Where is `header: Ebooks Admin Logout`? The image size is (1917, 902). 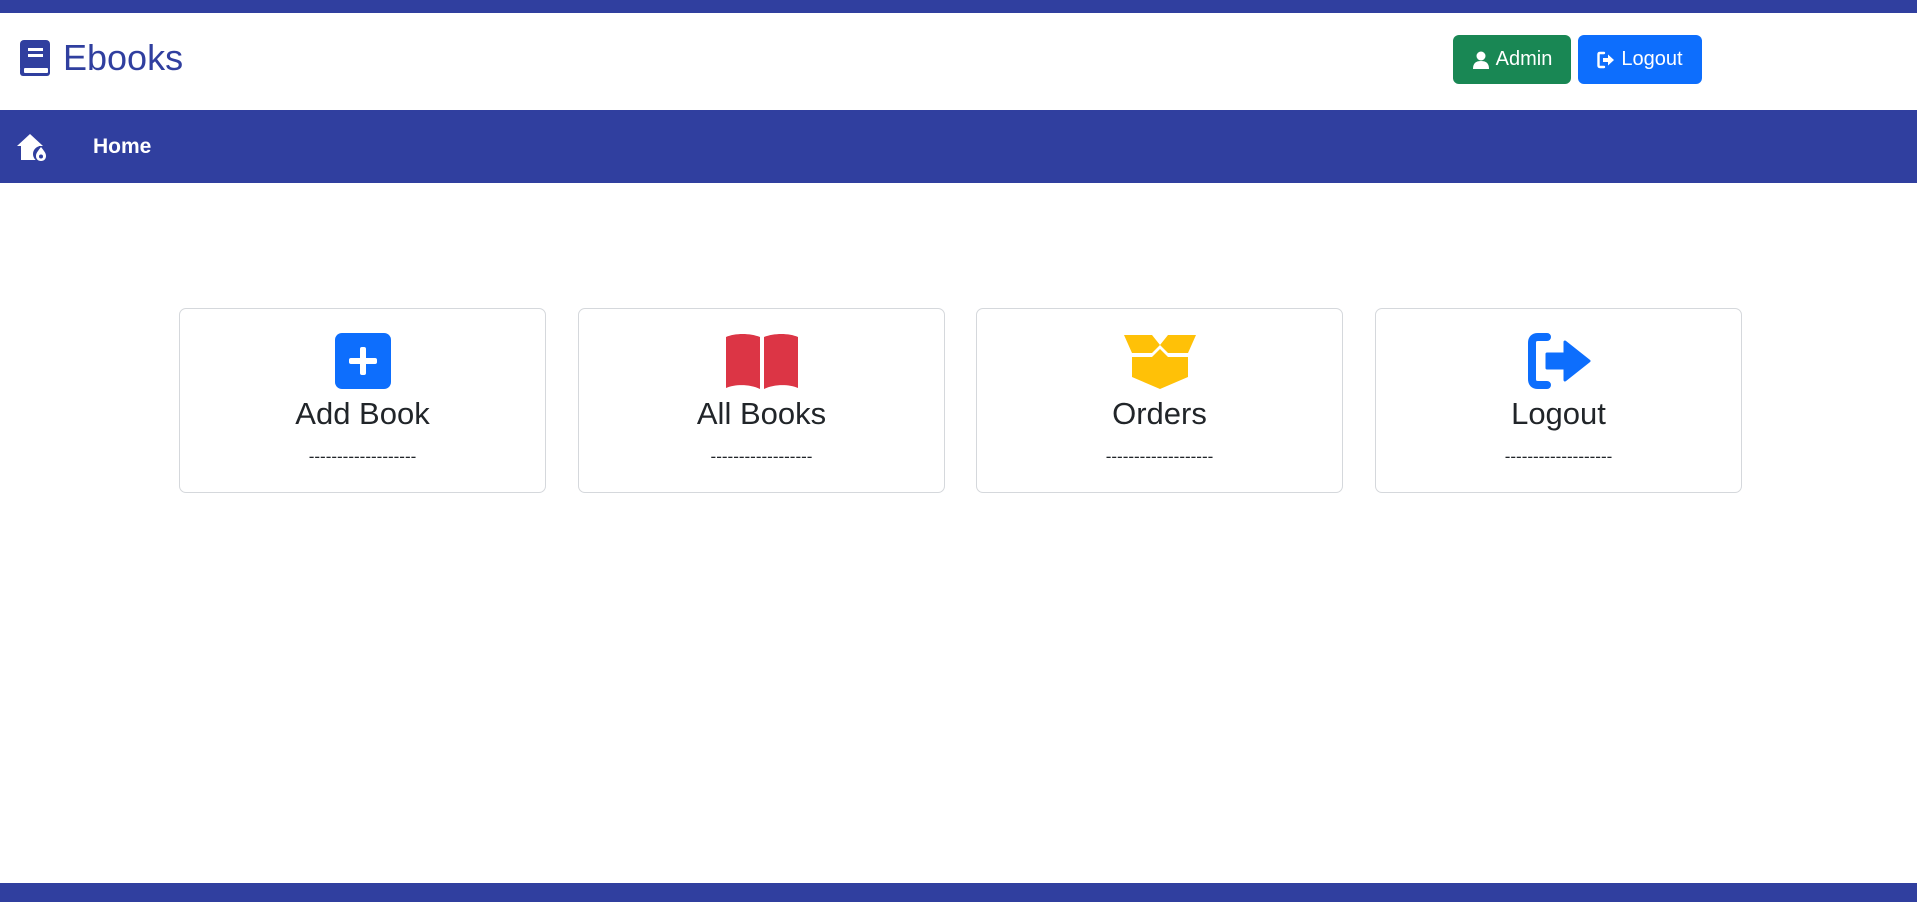
header: Ebooks Admin Logout is located at coordinates (958, 61).